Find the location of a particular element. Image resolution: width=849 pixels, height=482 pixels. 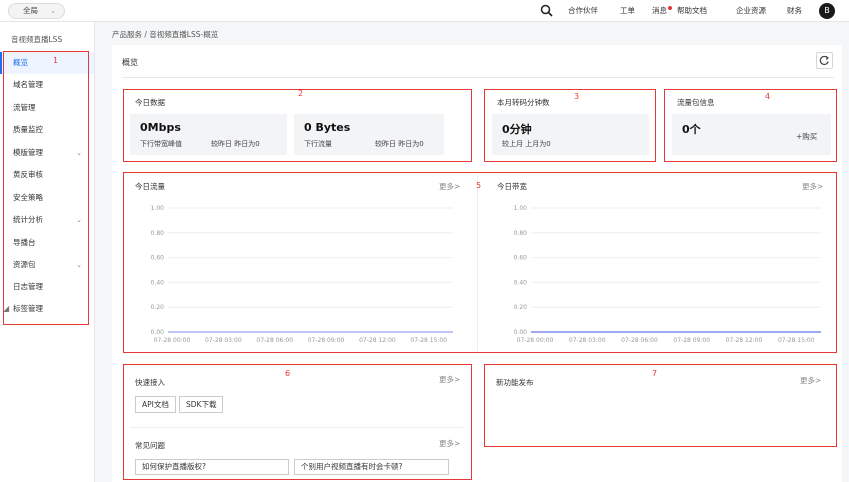

refresh-icon is located at coordinates (824, 60).